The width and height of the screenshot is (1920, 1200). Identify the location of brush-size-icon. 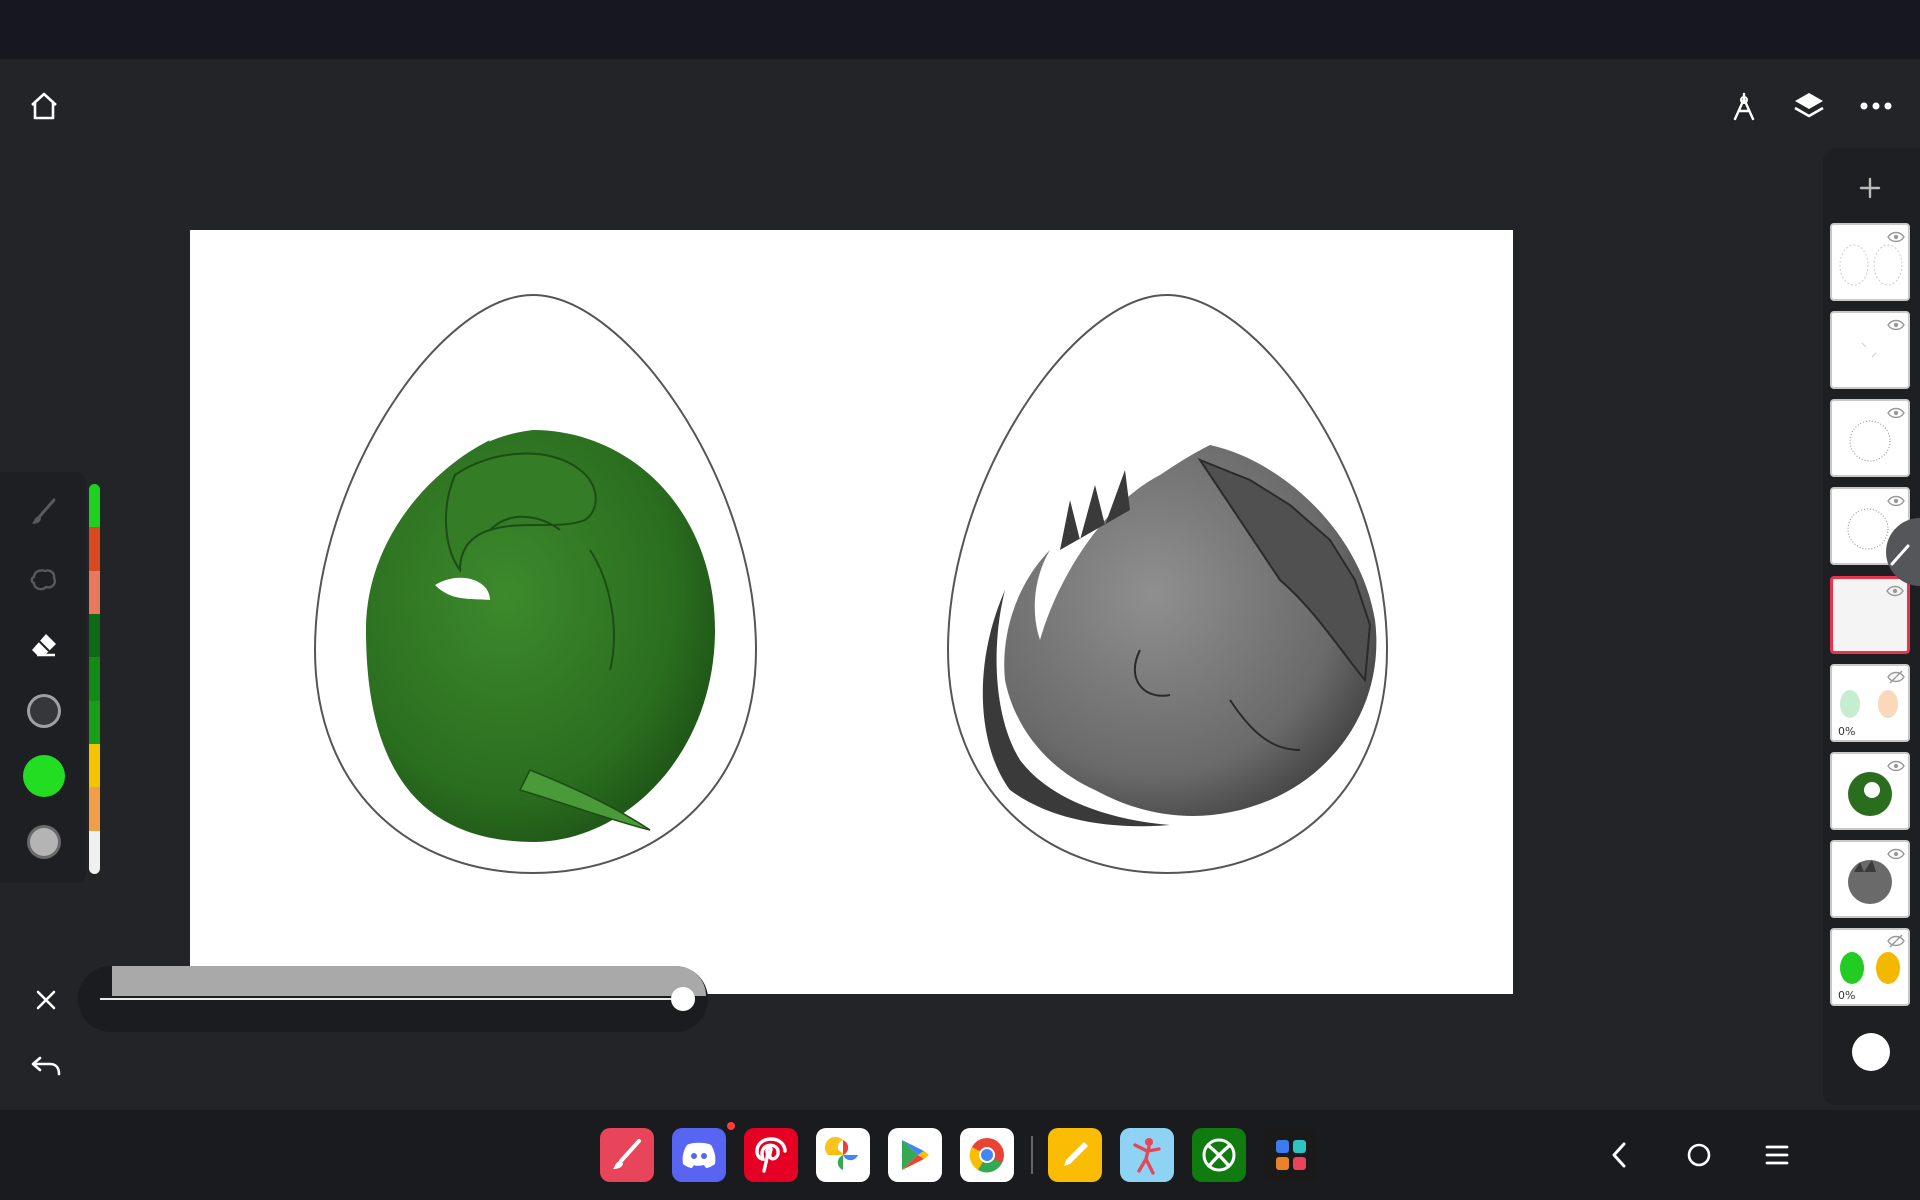
(44, 711).